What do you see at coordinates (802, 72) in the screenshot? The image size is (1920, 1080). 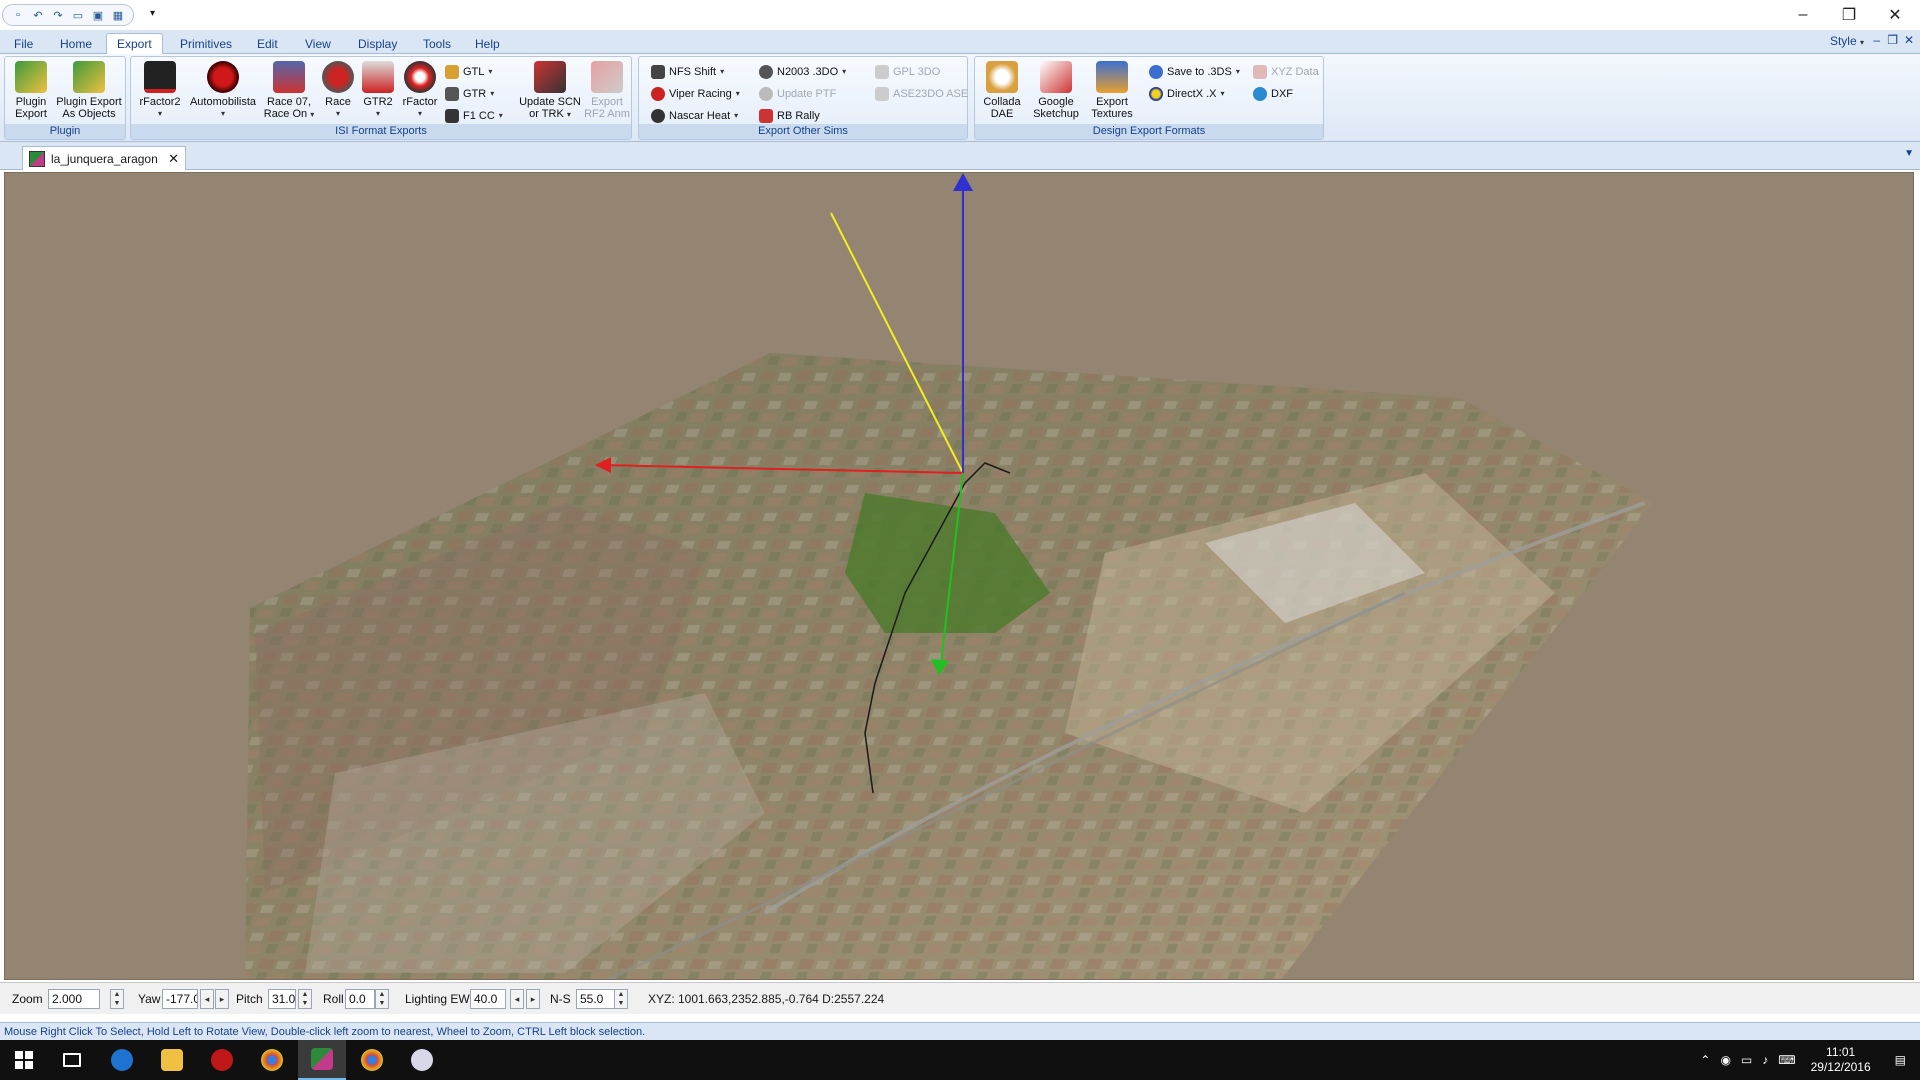 I see `n2003-button: N2003 .3DO ▾` at bounding box center [802, 72].